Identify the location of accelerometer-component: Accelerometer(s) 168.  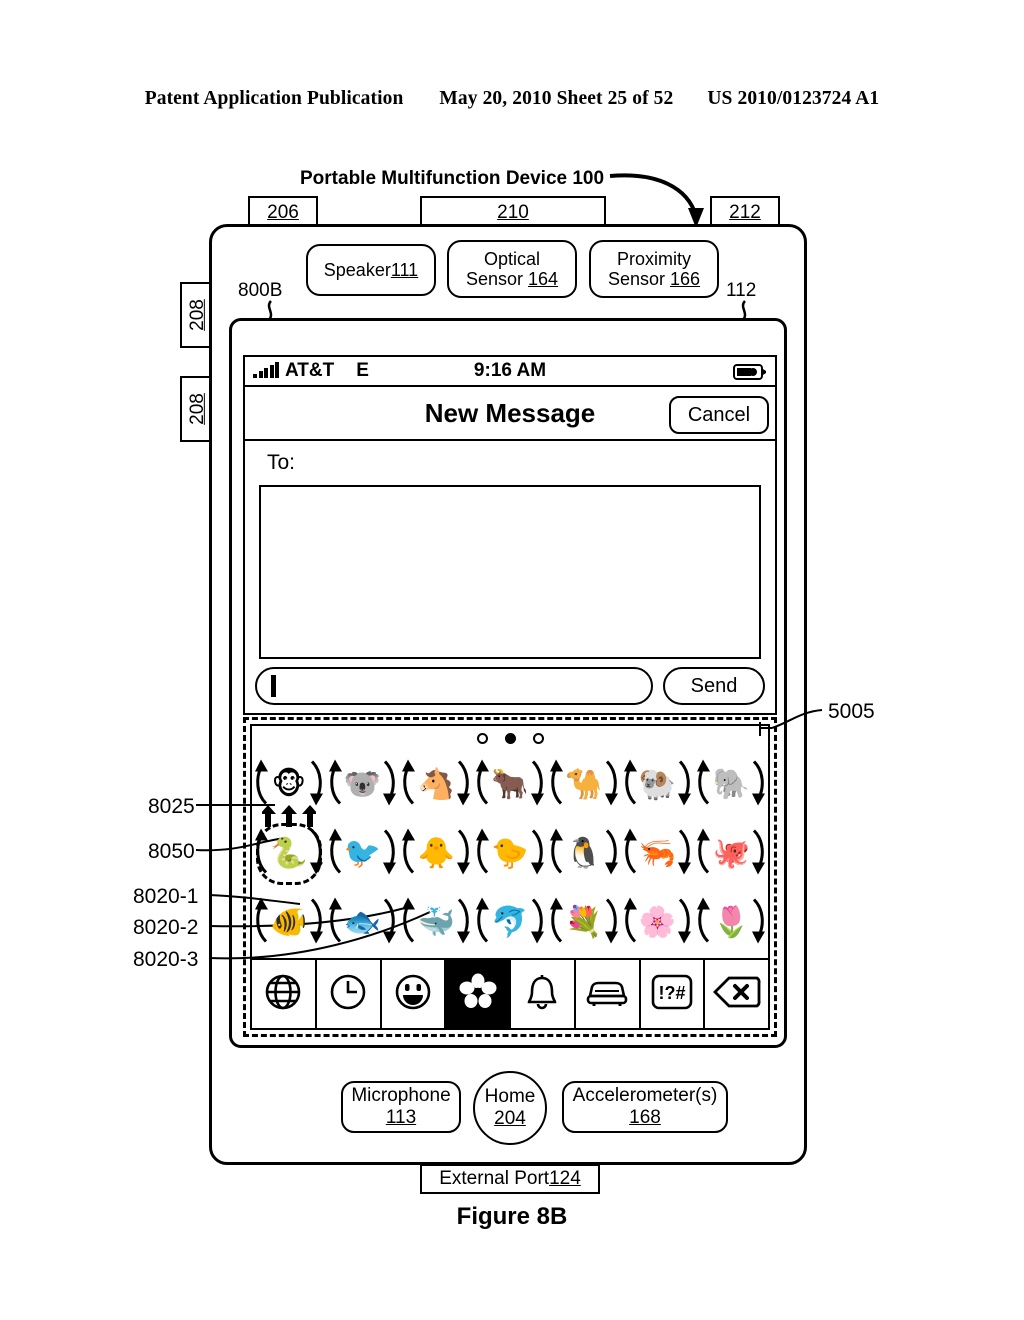
(645, 1107).